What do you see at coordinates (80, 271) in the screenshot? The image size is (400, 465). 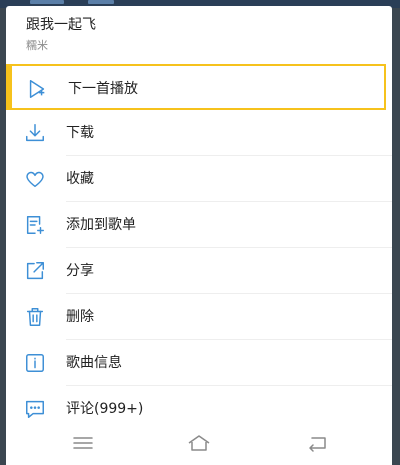 I see `menu-item-label: 分享` at bounding box center [80, 271].